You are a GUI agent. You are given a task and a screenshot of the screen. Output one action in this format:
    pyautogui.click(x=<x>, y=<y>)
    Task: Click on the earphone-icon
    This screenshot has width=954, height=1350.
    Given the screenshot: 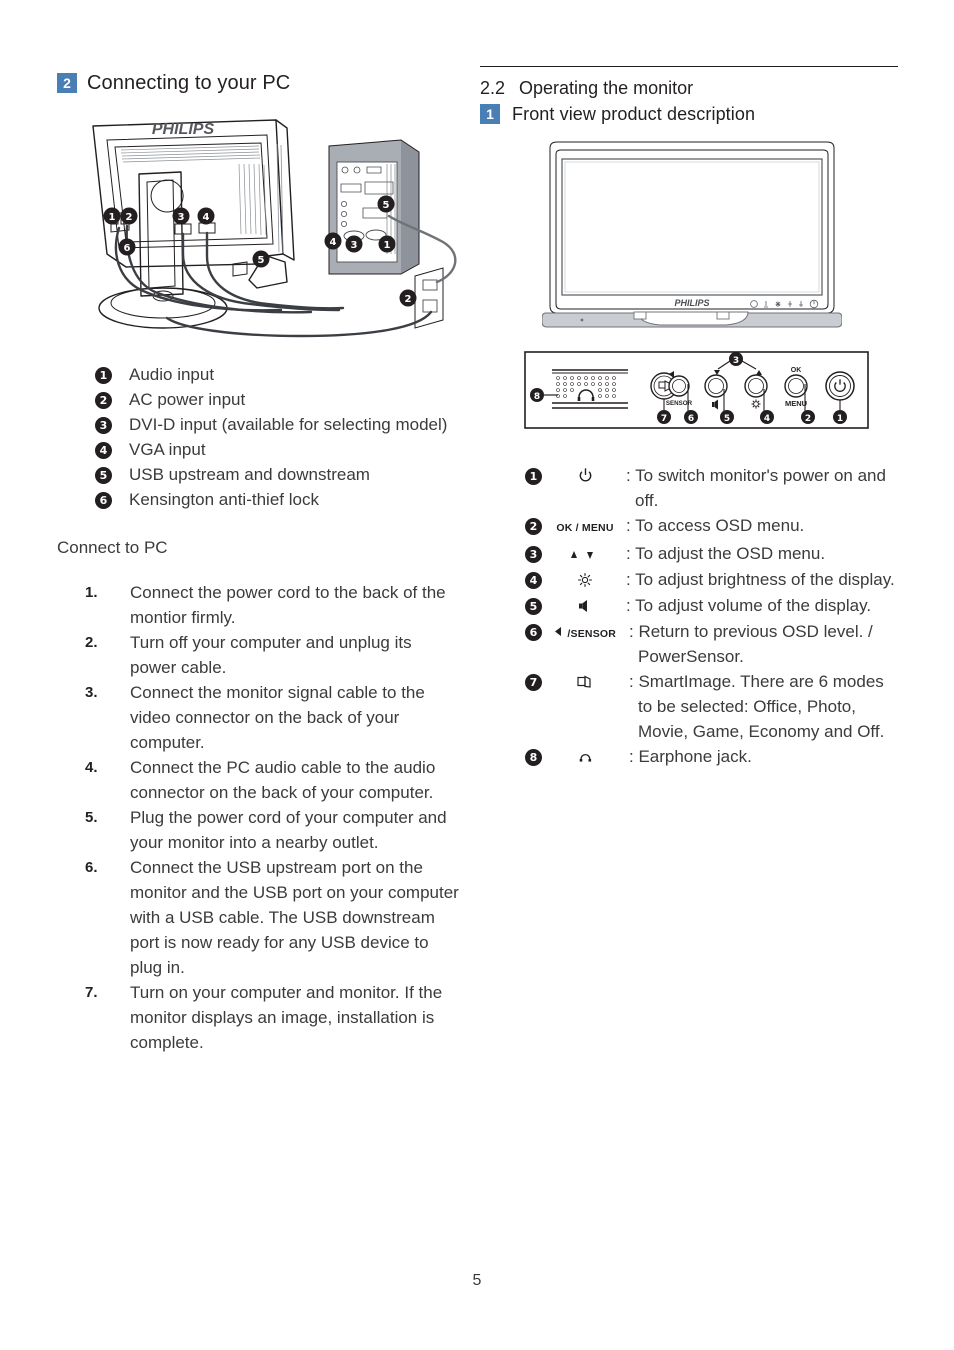 What is the action you would take?
    pyautogui.click(x=585, y=757)
    